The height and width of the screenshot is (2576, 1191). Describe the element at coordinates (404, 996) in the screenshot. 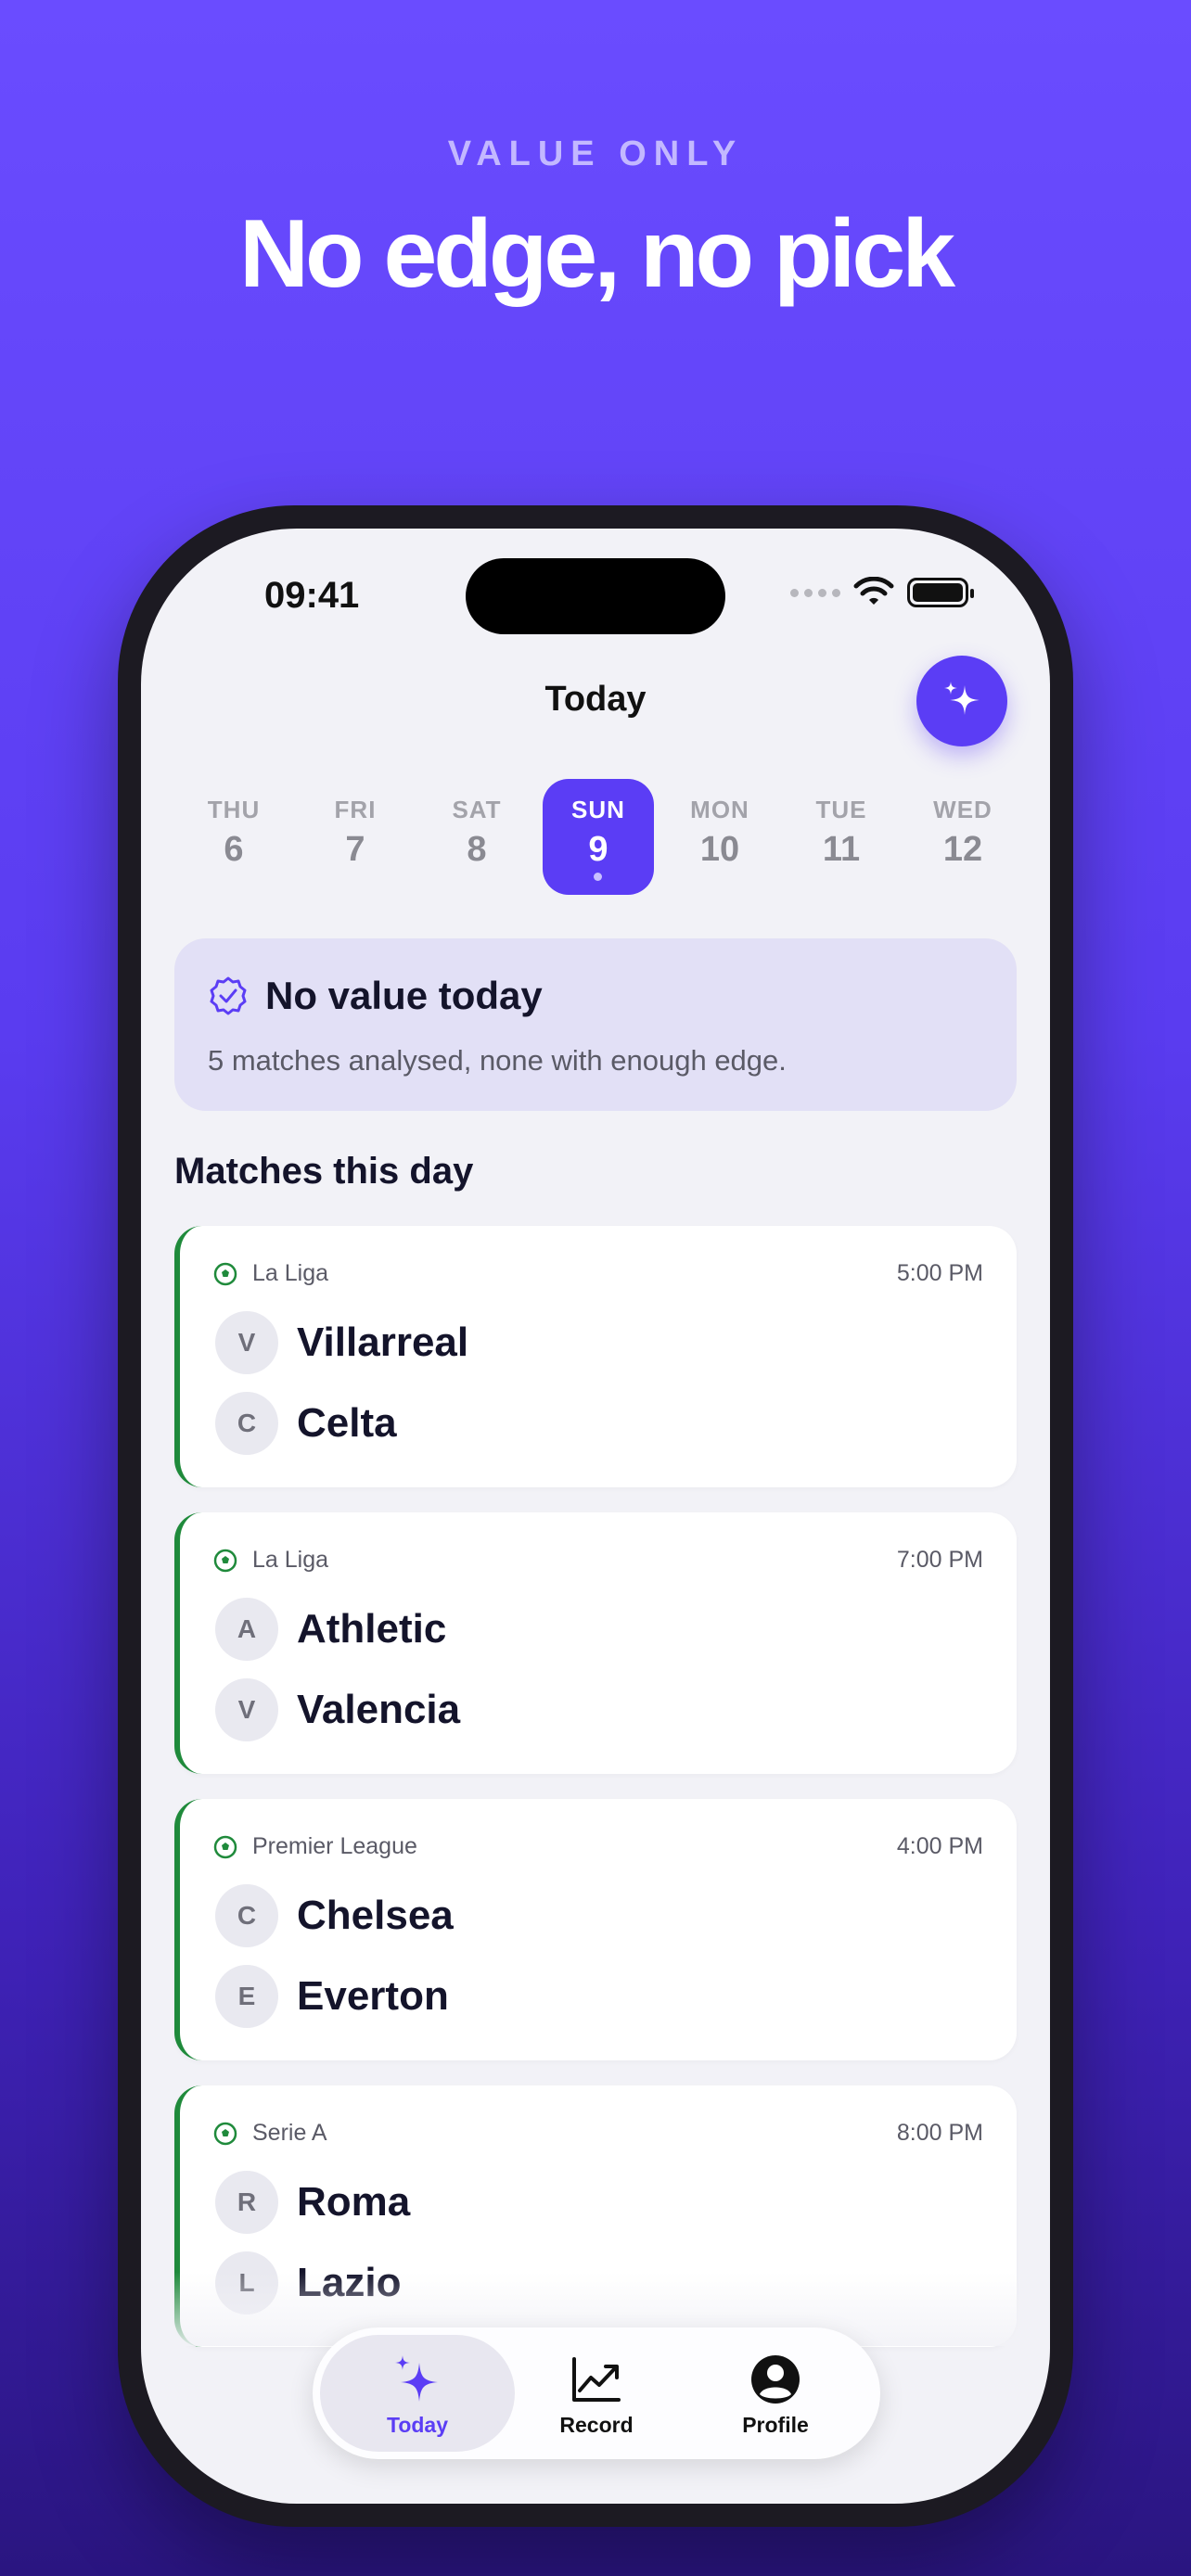

I see `banner-title: No value today` at that location.